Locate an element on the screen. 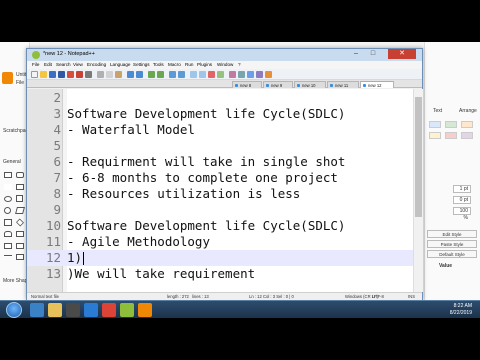 This screenshot has width=480, height=360. show-symbols-icon is located at coordinates (211, 74).